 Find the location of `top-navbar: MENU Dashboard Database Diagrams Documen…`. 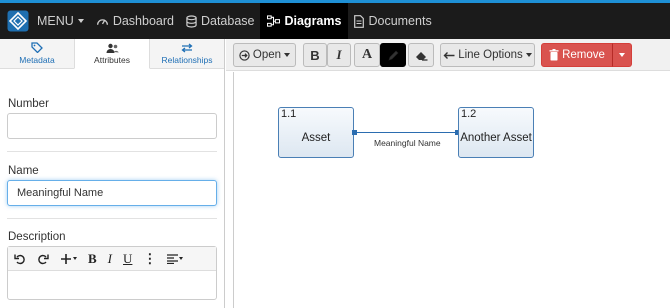

top-navbar: MENU Dashboard Database Diagrams Documen… is located at coordinates (335, 19).